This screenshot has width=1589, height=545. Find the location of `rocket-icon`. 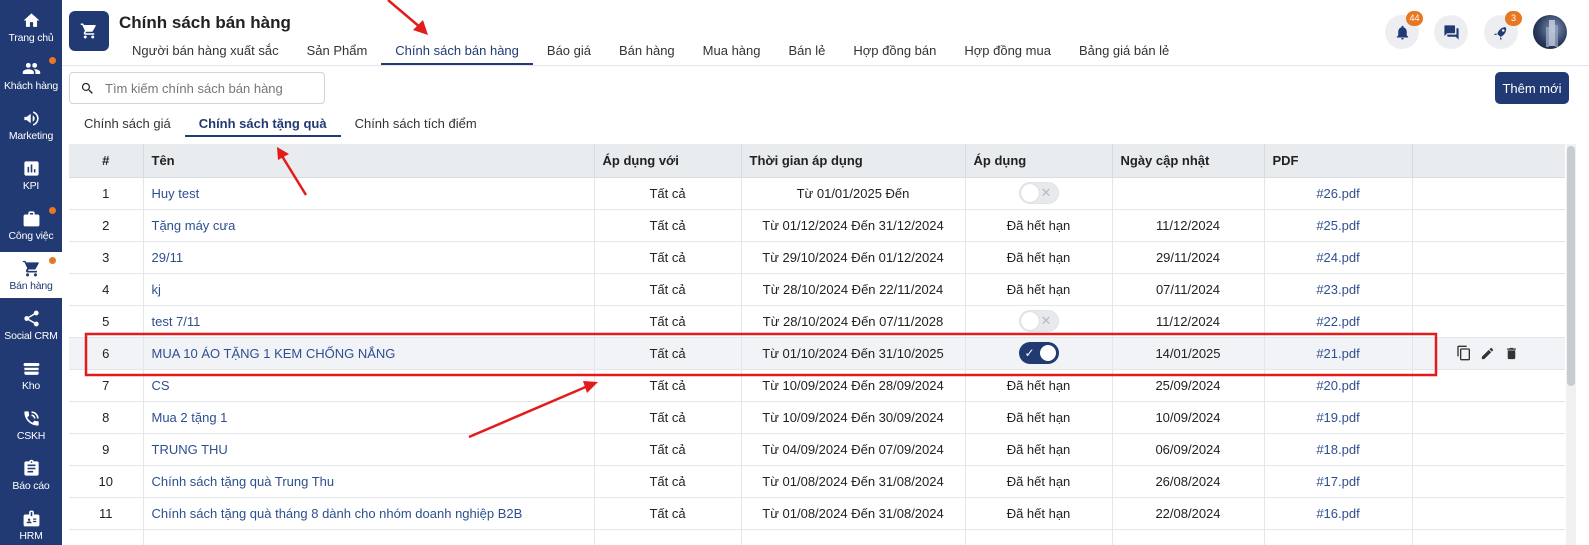

rocket-icon is located at coordinates (1499, 33).